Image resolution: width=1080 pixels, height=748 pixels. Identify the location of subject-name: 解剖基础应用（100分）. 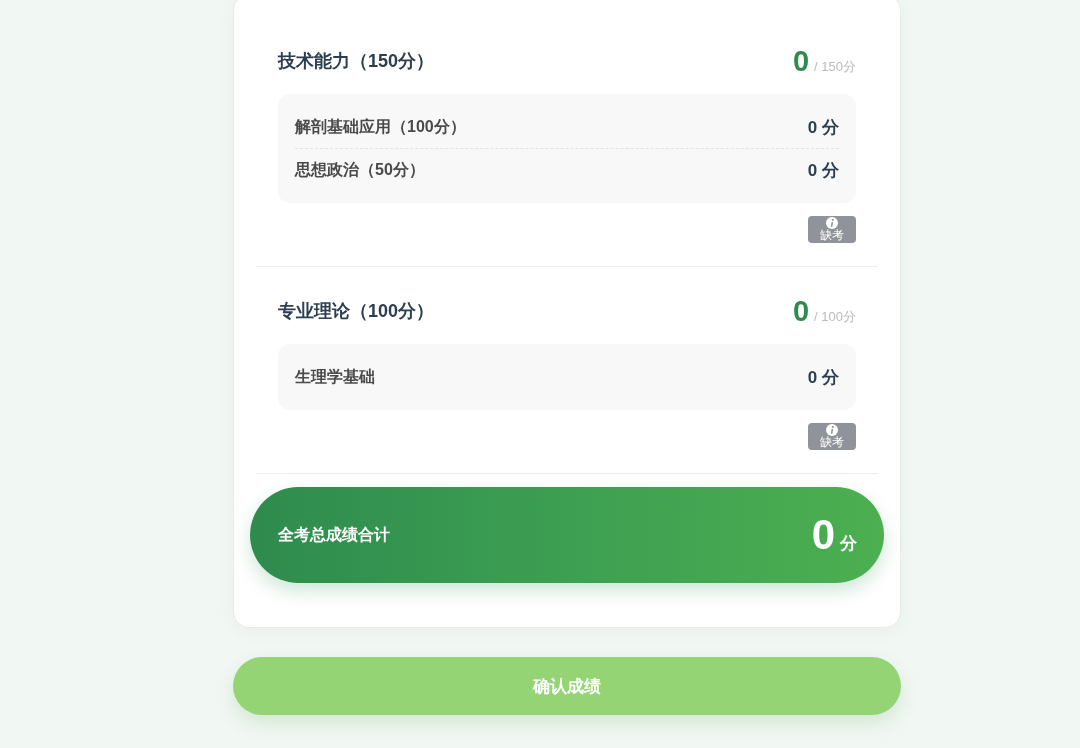
(380, 126).